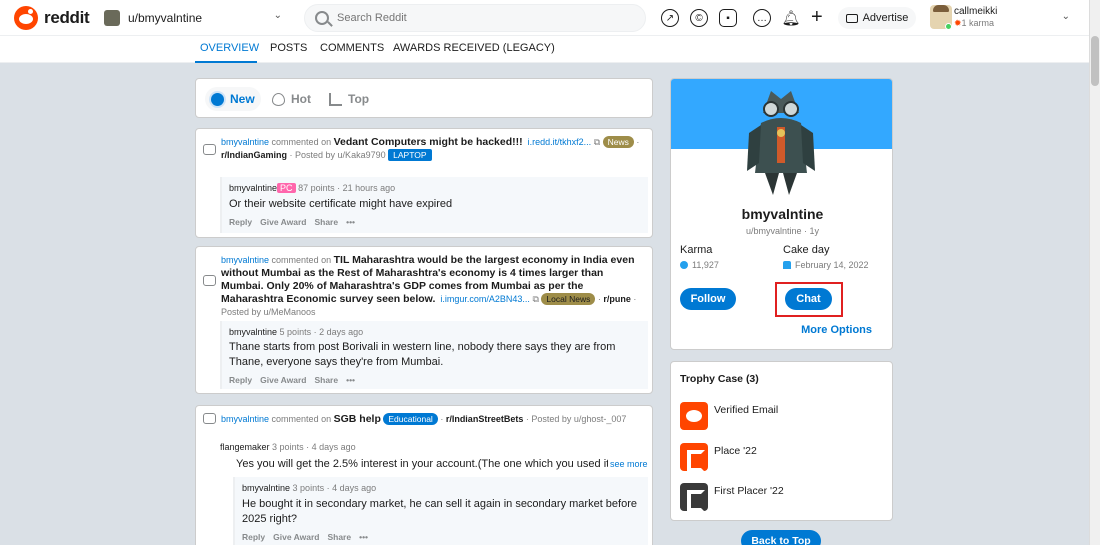 The width and height of the screenshot is (1100, 545). Describe the element at coordinates (790, 18) in the screenshot. I see `notification-bell-icon: 🔔︎` at that location.